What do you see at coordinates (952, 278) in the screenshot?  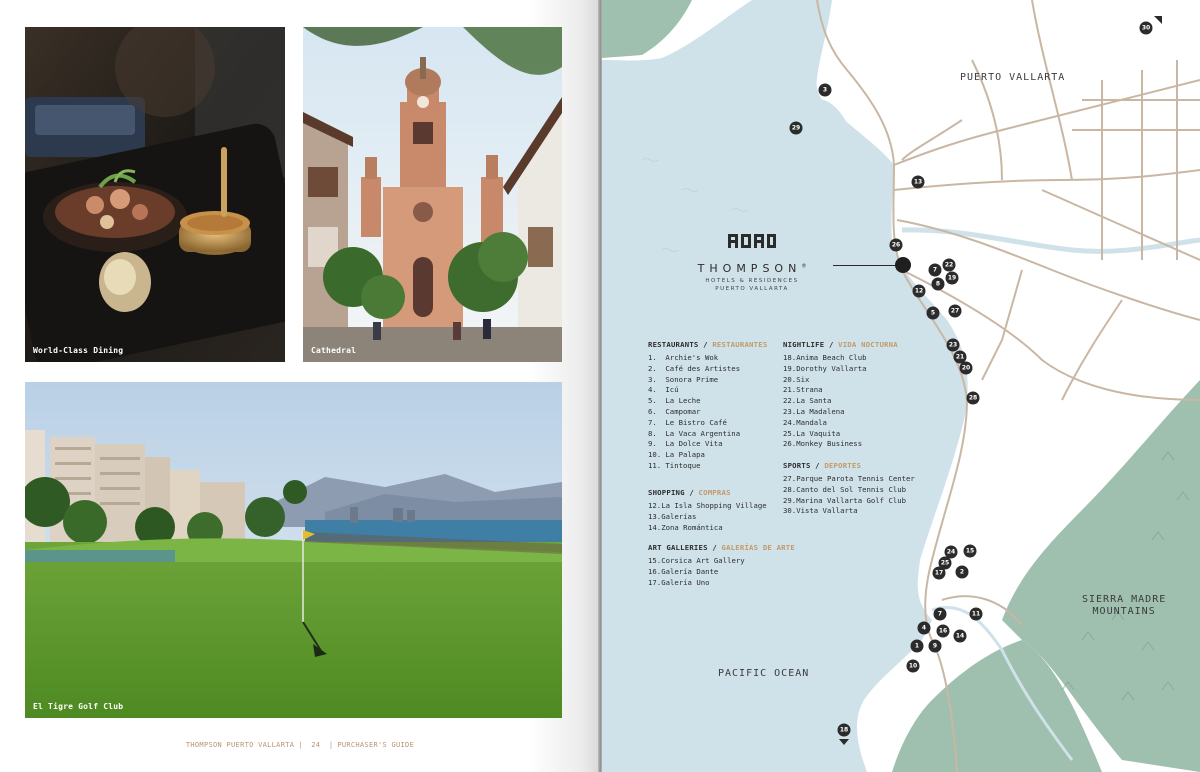 I see `map-marker-19: 19` at bounding box center [952, 278].